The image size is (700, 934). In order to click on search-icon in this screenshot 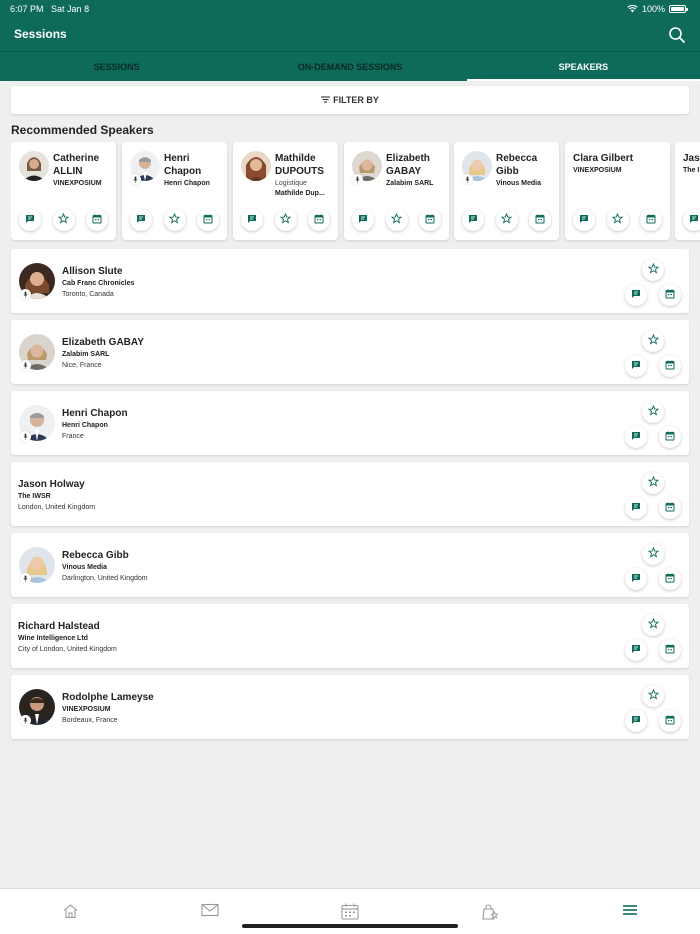, I will do `click(677, 35)`.